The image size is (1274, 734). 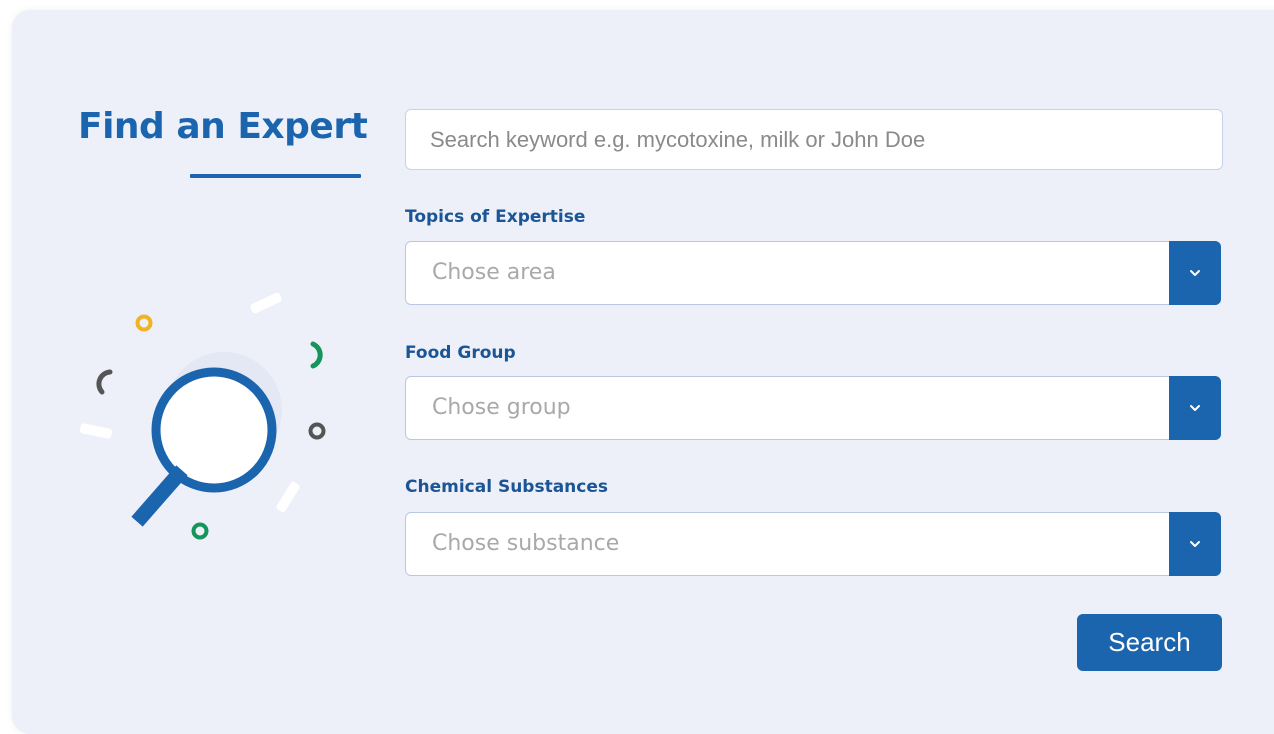 What do you see at coordinates (813, 408) in the screenshot?
I see `select-food-group: Chose group` at bounding box center [813, 408].